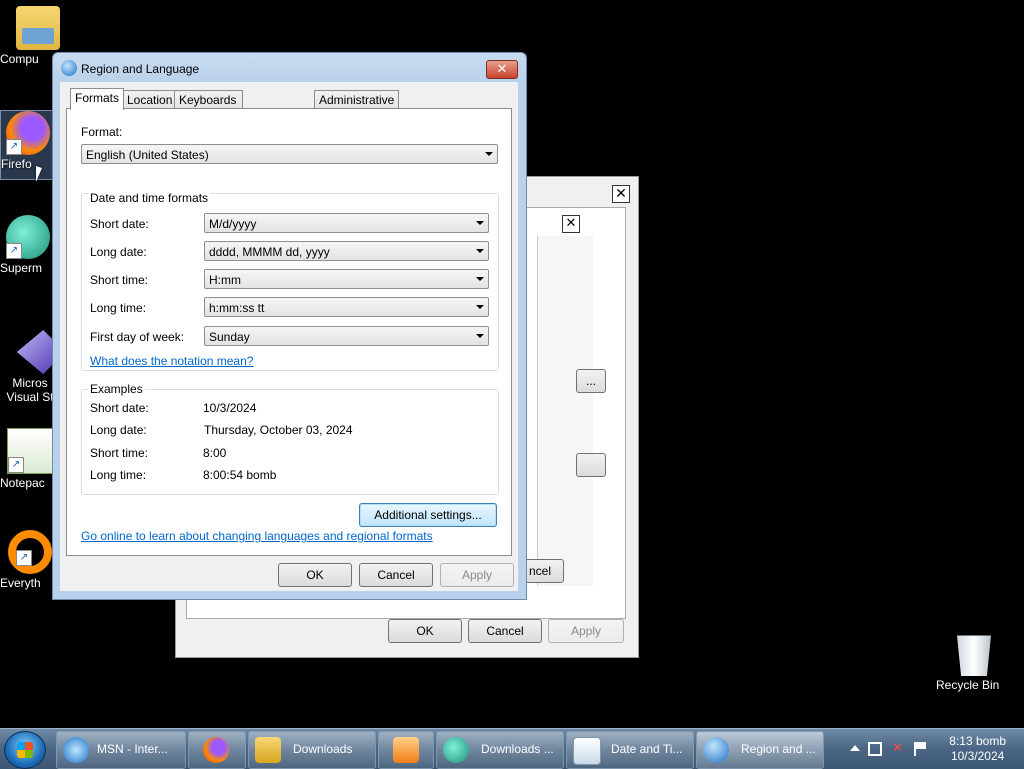  Describe the element at coordinates (346, 279) in the screenshot. I see `short-time-dropdown: H:mm` at that location.